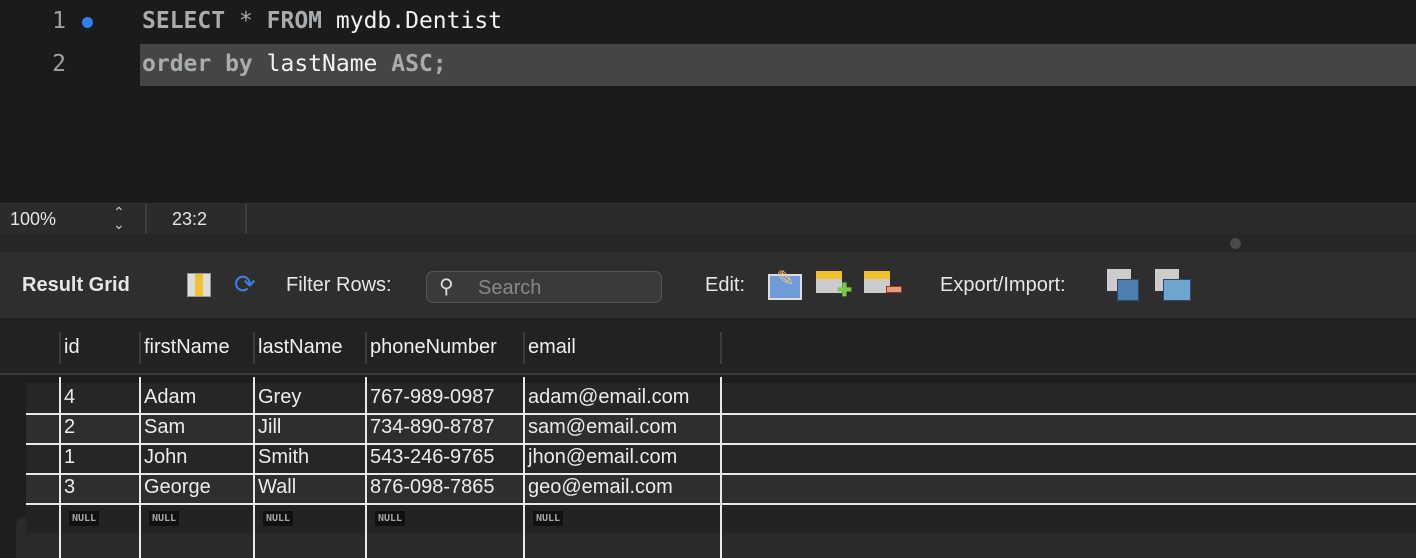 Image resolution: width=1416 pixels, height=558 pixels. Describe the element at coordinates (834, 285) in the screenshot. I see `insert-row-icon: ✚` at that location.